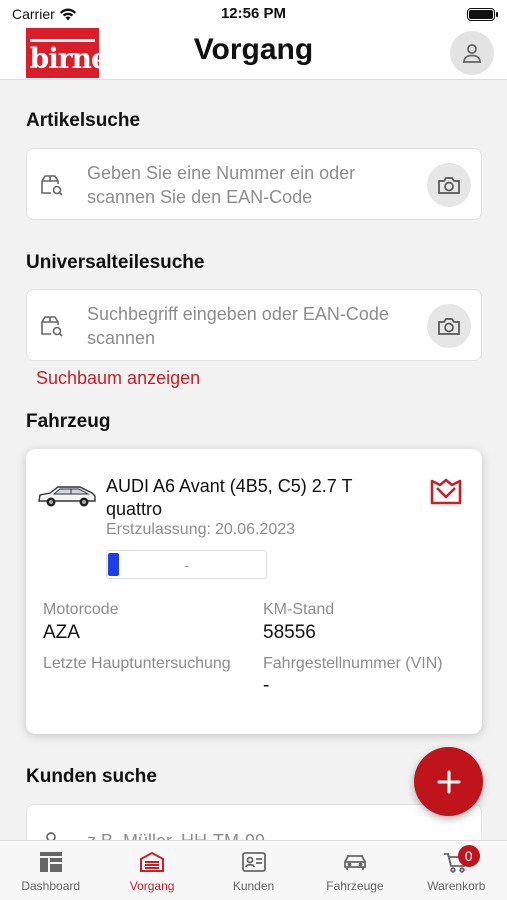 This screenshot has width=507, height=900. Describe the element at coordinates (299, 609) in the screenshot. I see `mileage-label: KM-Stand` at that location.